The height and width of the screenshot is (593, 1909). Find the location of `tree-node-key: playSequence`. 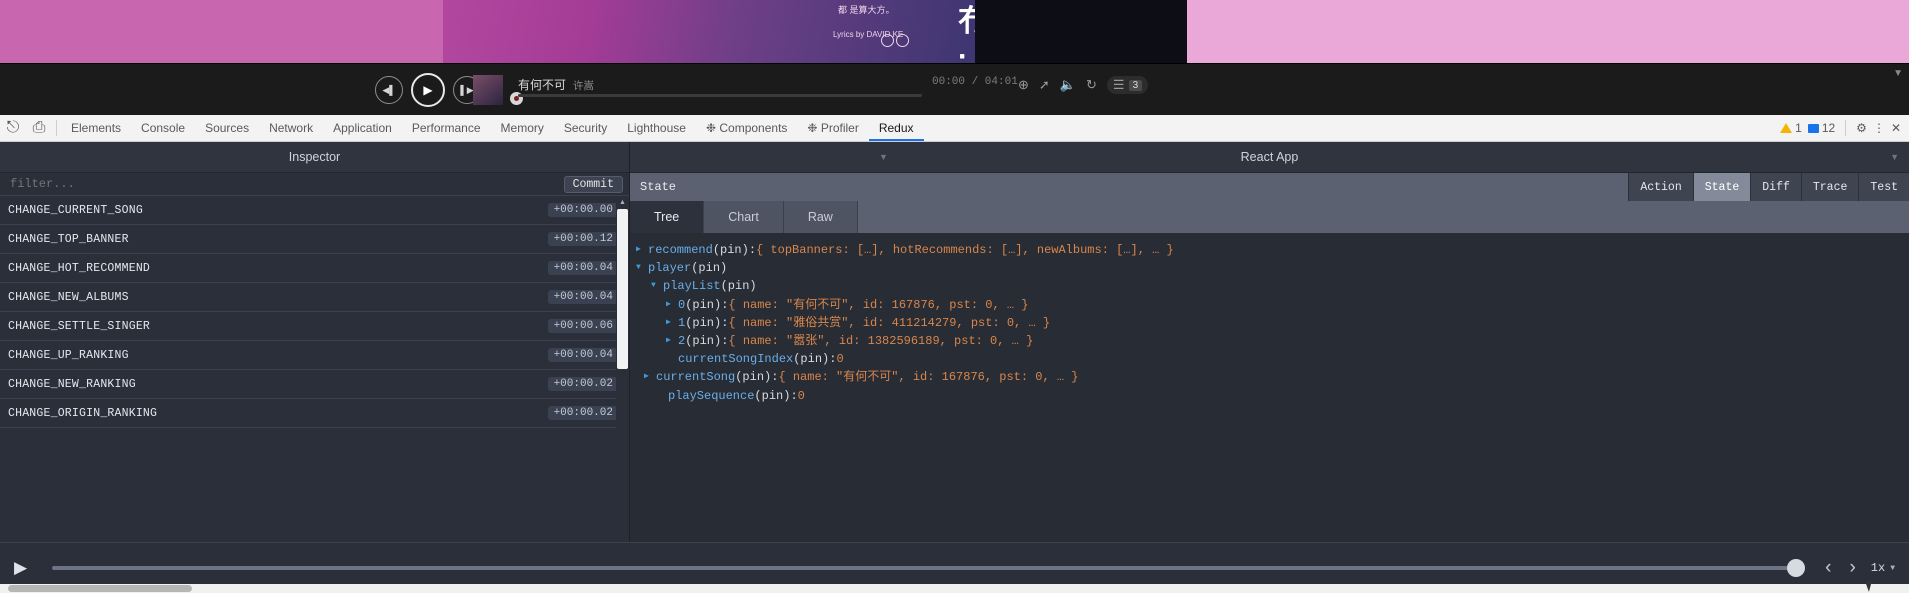

tree-node-key: playSequence is located at coordinates (711, 395).